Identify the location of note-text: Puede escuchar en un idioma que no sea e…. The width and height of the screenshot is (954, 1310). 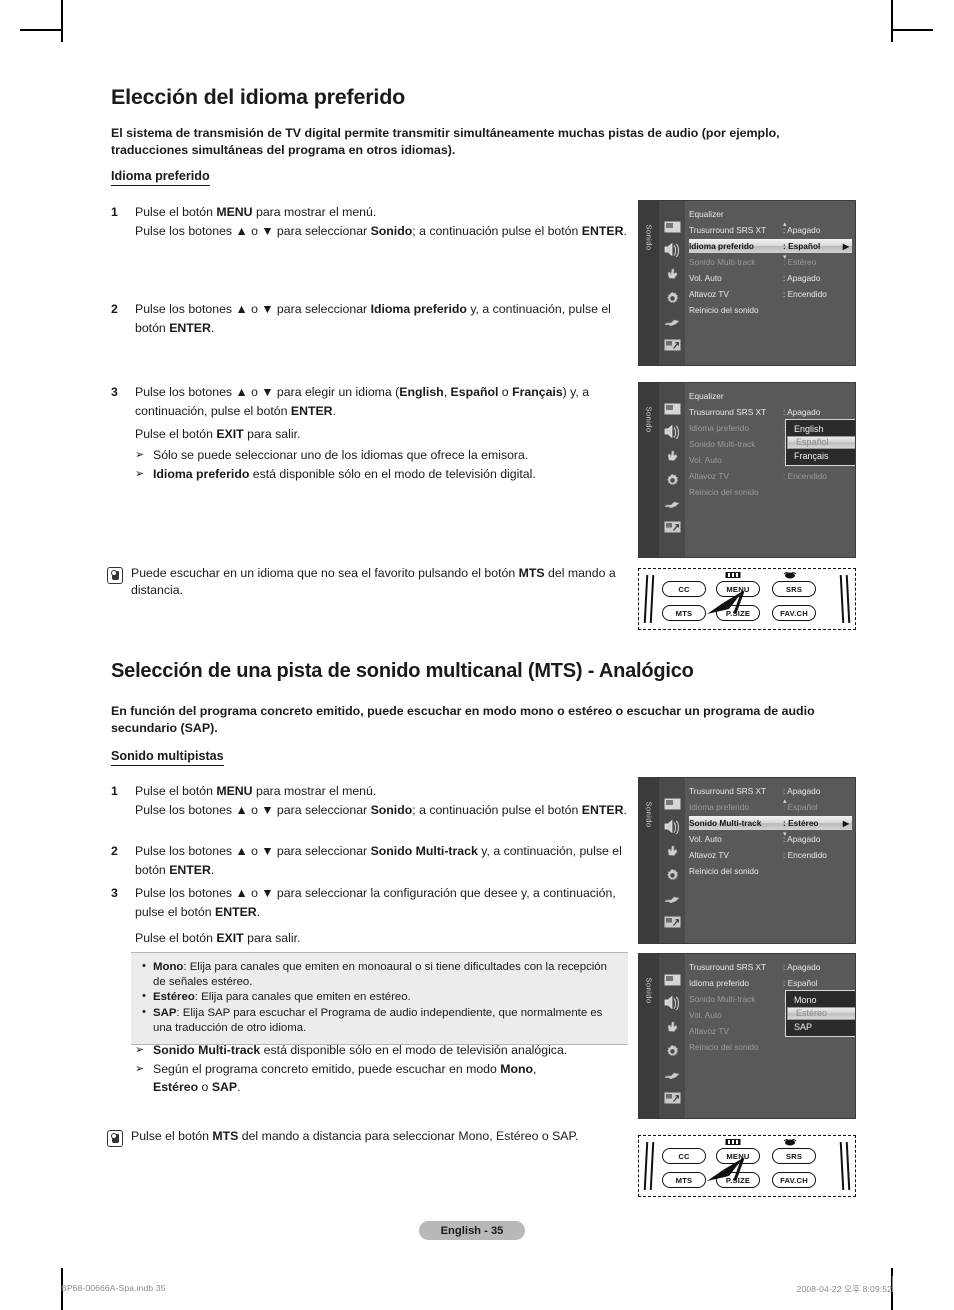
(325, 573).